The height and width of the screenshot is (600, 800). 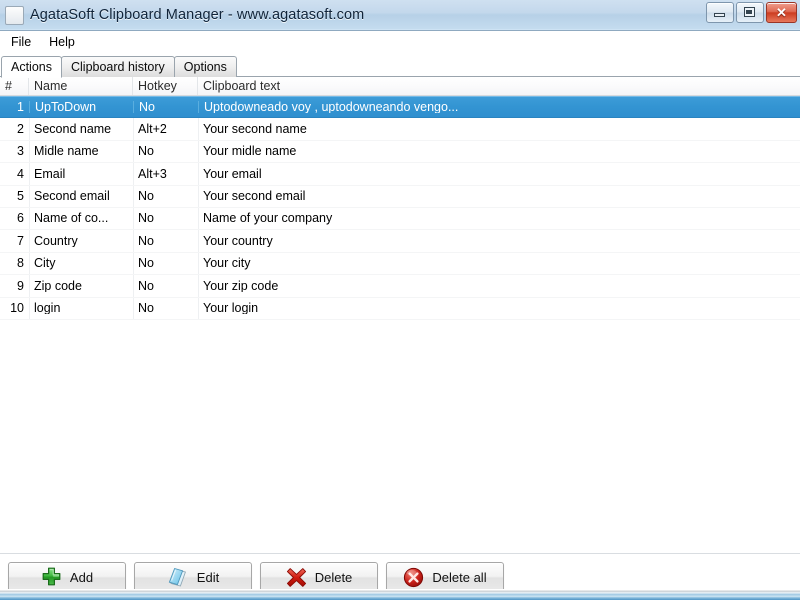 I want to click on cell-number: 5, so click(x=20, y=196).